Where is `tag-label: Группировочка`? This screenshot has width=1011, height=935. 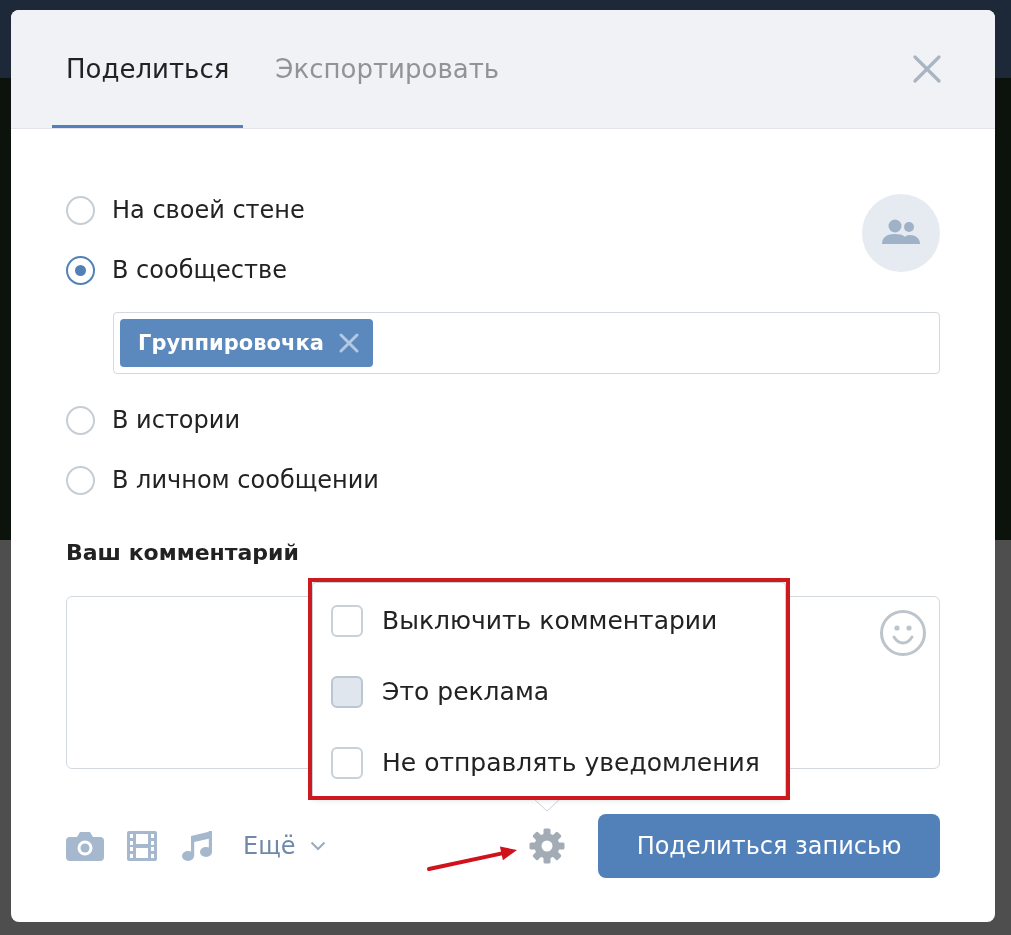 tag-label: Группировочка is located at coordinates (231, 343).